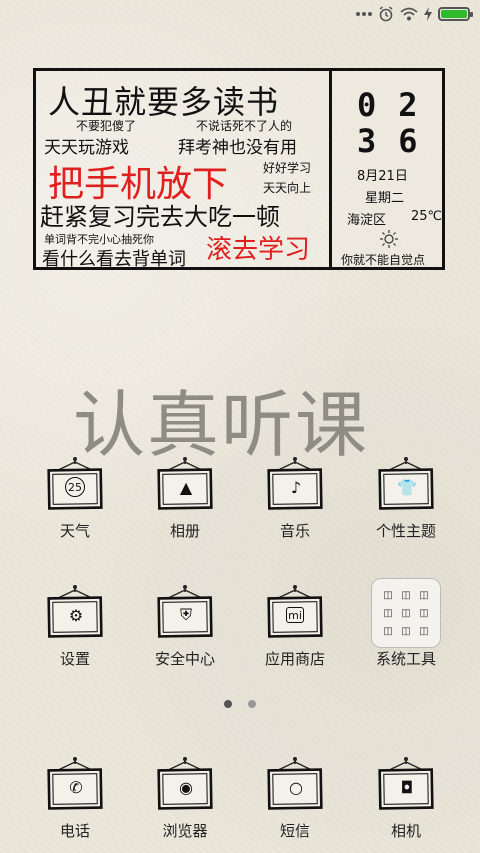 This screenshot has width=480, height=853. What do you see at coordinates (184, 659) in the screenshot?
I see `app-label: 安全中心` at bounding box center [184, 659].